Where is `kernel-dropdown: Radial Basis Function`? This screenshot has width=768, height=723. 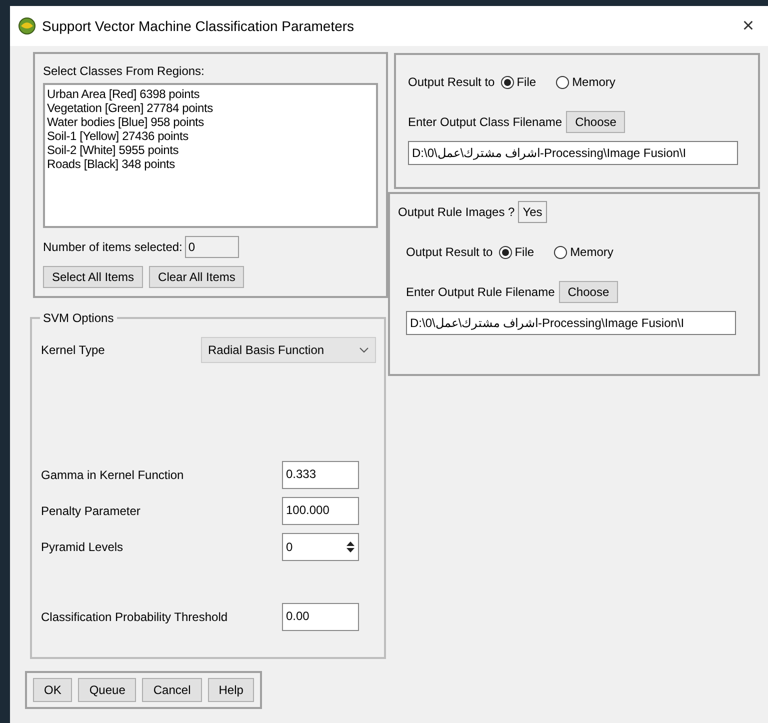
kernel-dropdown: Radial Basis Function is located at coordinates (288, 350).